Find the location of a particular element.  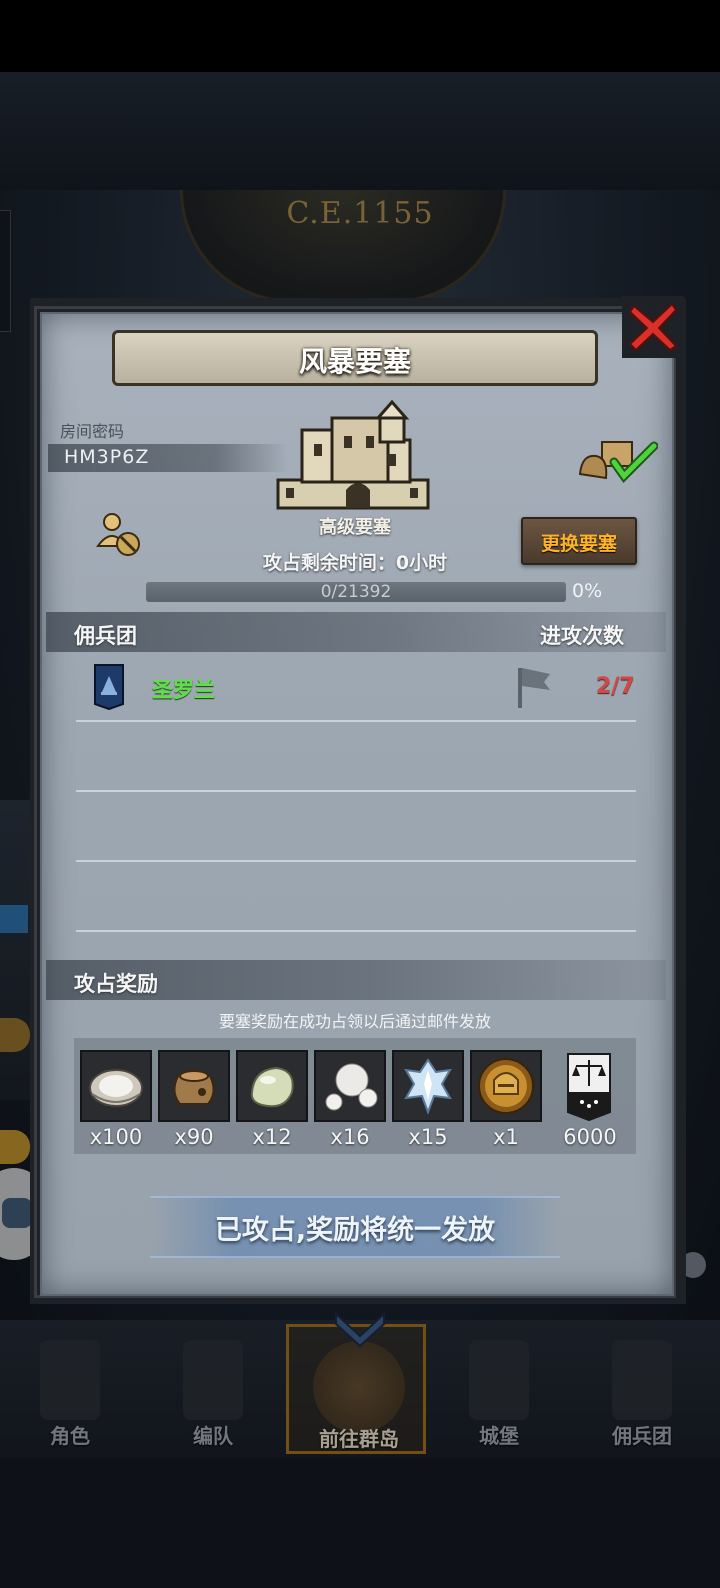

reward-note: 要塞奖励在成功占领以后通过邮件发放 is located at coordinates (354, 1021).